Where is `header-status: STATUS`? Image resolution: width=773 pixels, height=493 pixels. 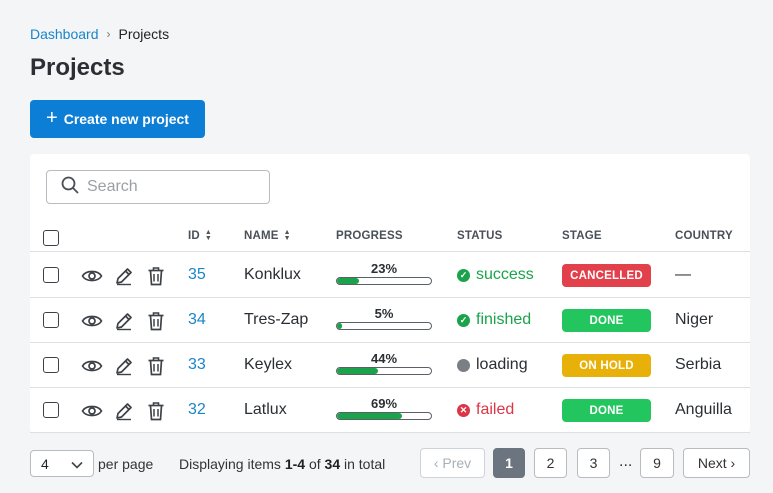 header-status: STATUS is located at coordinates (480, 236).